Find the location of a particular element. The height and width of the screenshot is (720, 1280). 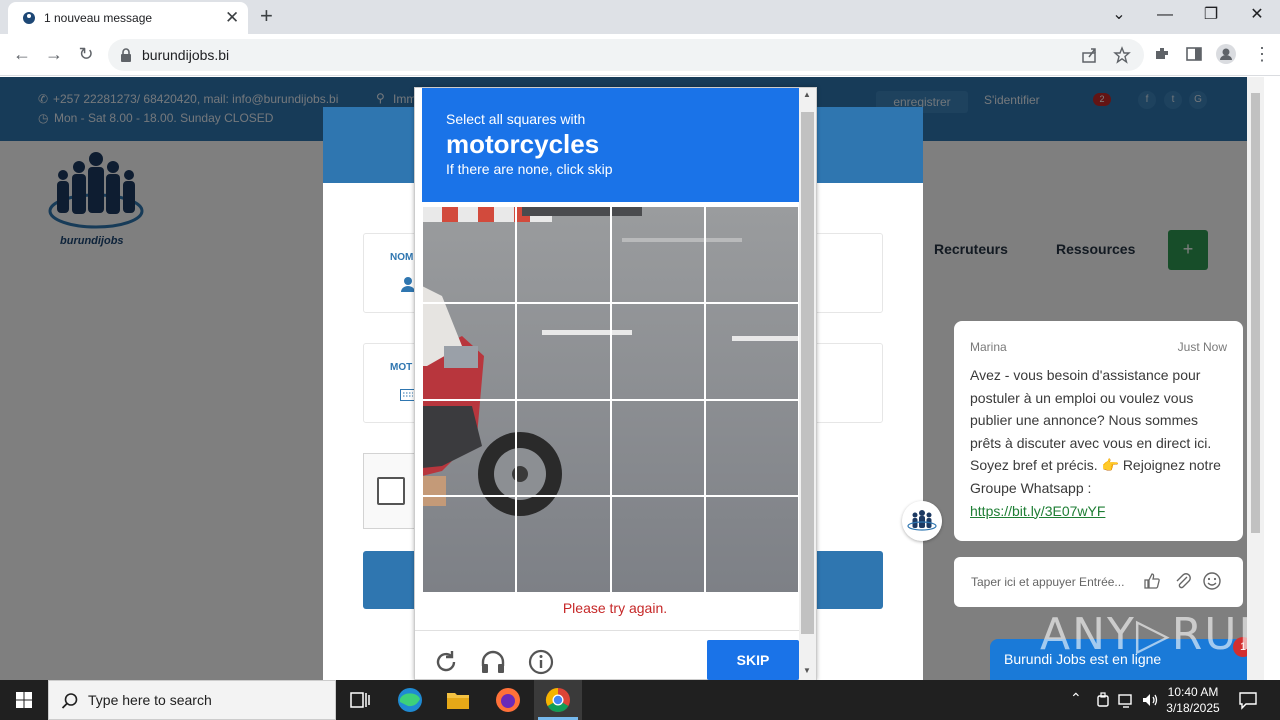

browser-tab: 1 nouveau message ✕ is located at coordinates (128, 18).